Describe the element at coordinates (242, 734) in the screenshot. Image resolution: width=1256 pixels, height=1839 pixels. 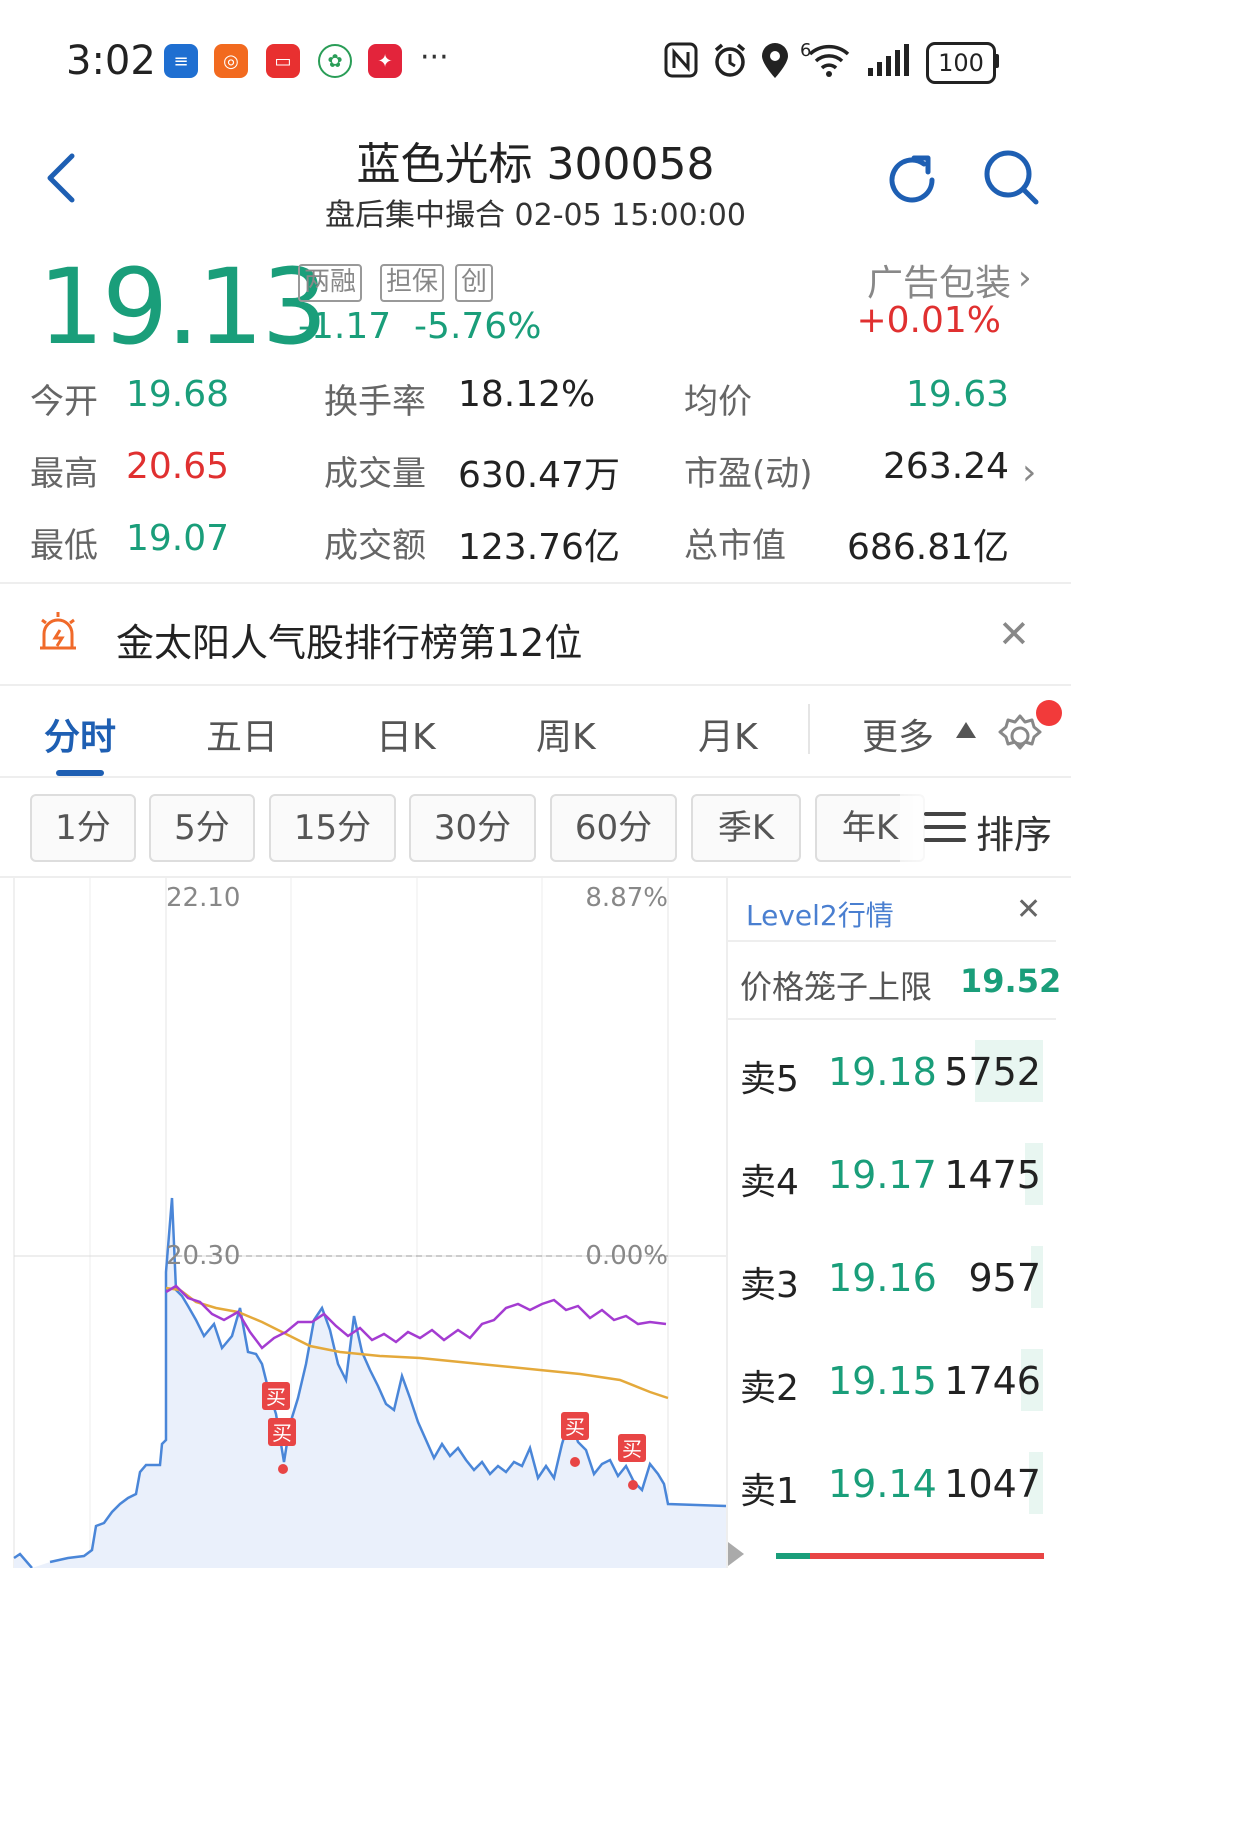
I see `tab-five-day: 五日` at that location.